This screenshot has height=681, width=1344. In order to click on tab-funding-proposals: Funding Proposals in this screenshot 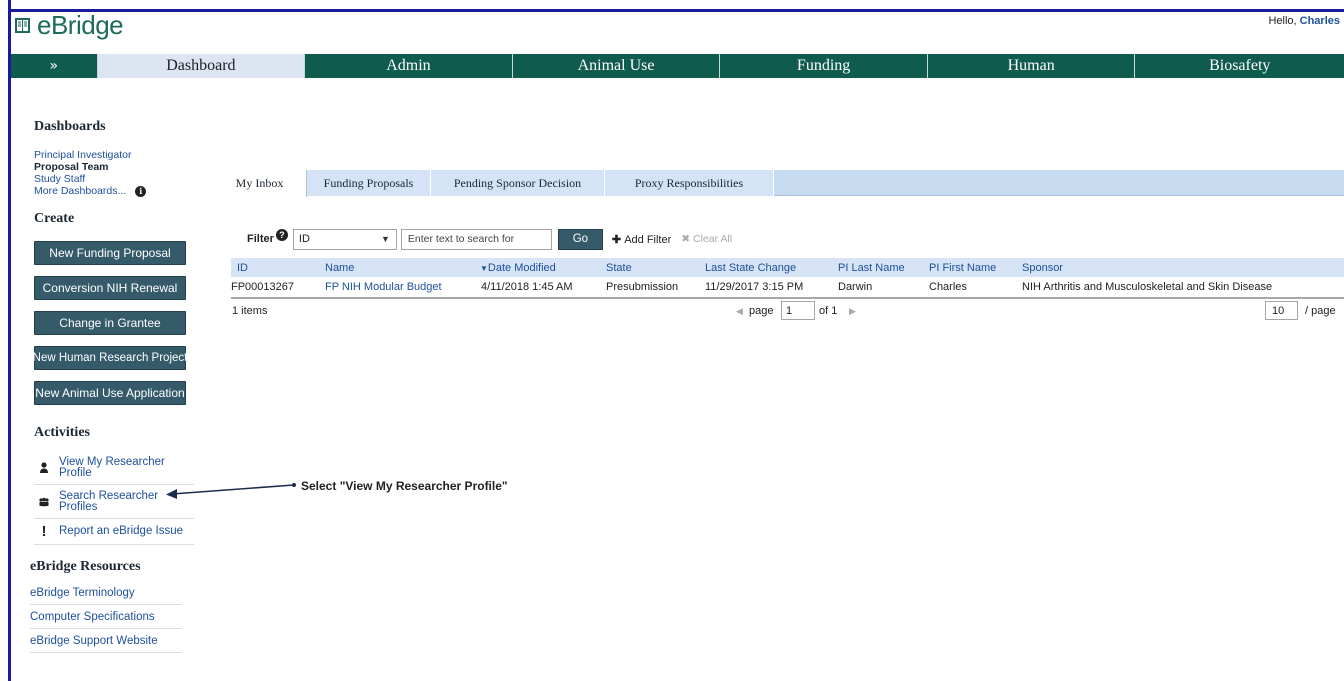, I will do `click(369, 183)`.